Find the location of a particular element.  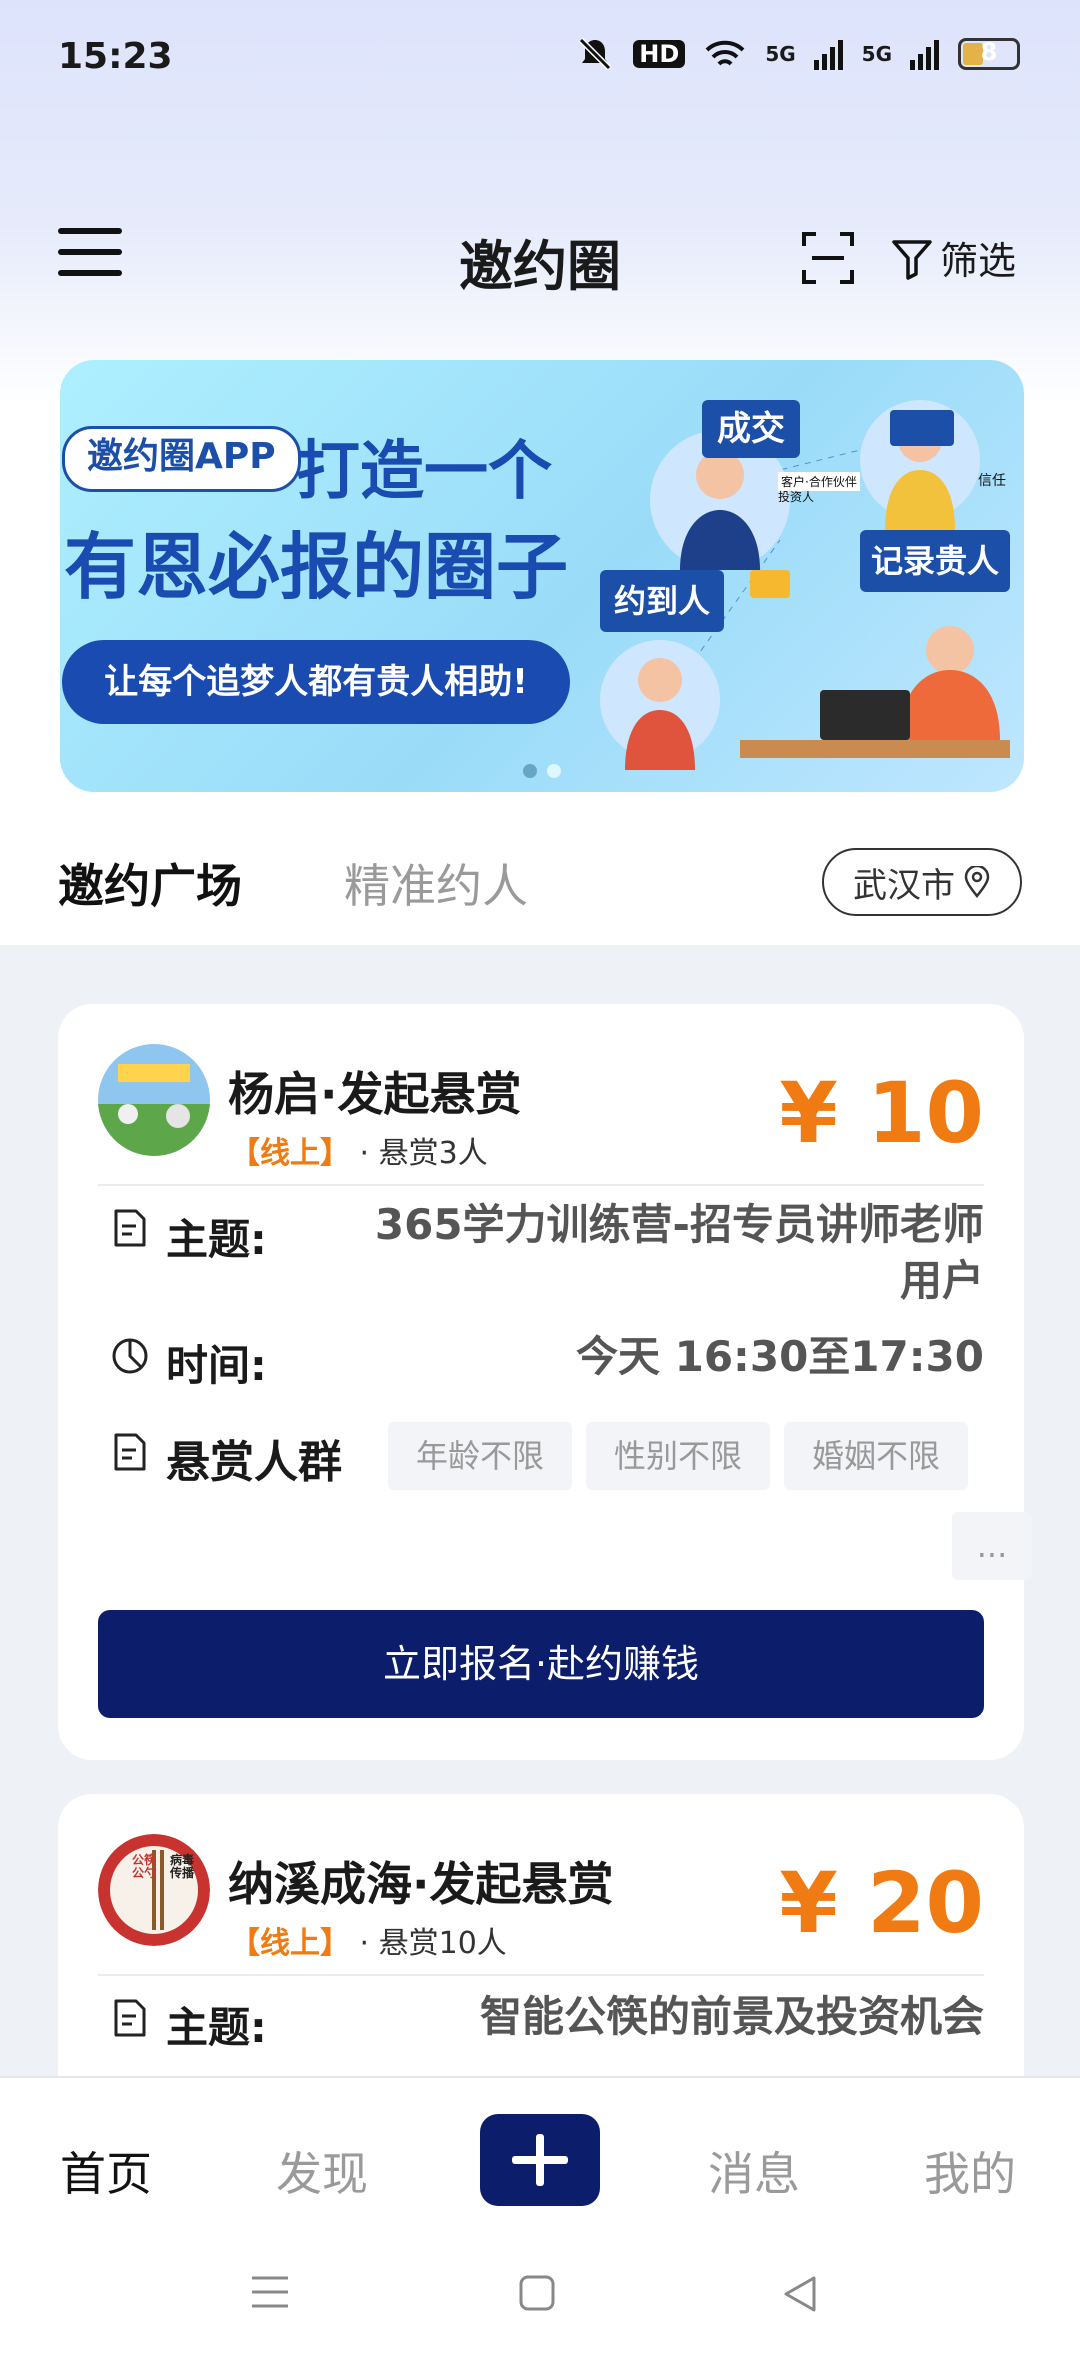

reward-count: · 悬赏3人 is located at coordinates (423, 1153).